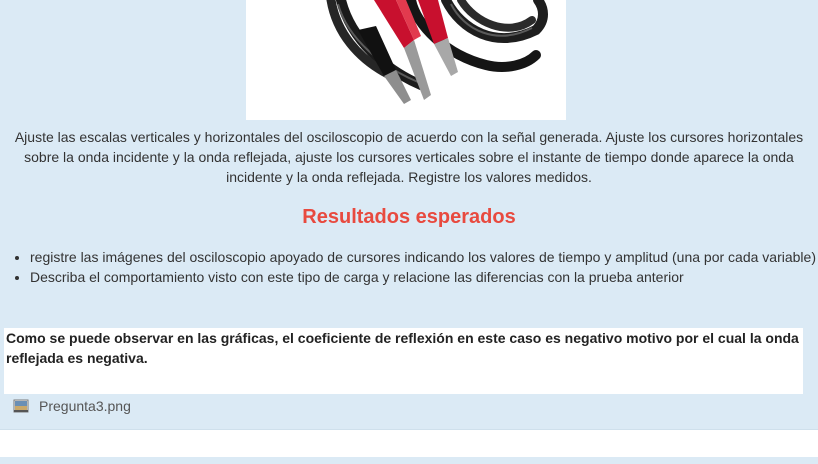  I want to click on footer-band, so click(409, 443).